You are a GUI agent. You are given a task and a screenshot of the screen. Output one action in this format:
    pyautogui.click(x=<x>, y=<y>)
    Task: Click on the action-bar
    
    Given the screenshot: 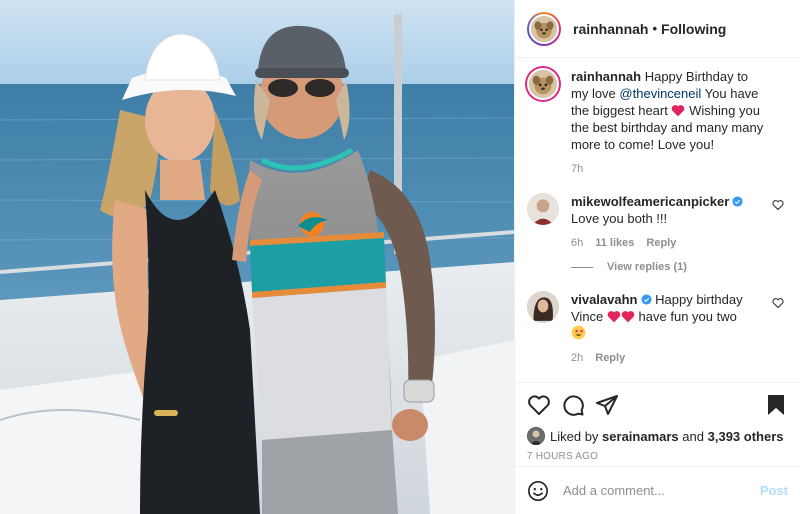 What is the action you would take?
    pyautogui.click(x=657, y=405)
    